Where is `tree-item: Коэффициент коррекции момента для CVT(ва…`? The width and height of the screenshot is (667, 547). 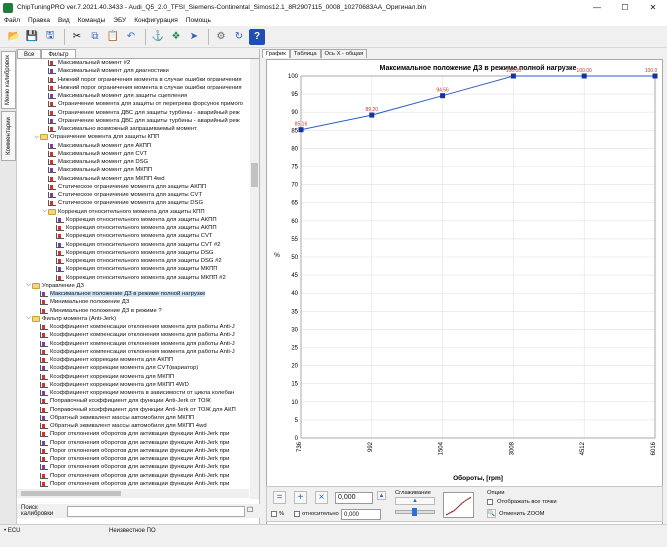
tree-item: Коэффициент коррекции момента для CVT(ва… is located at coordinates (133, 368).